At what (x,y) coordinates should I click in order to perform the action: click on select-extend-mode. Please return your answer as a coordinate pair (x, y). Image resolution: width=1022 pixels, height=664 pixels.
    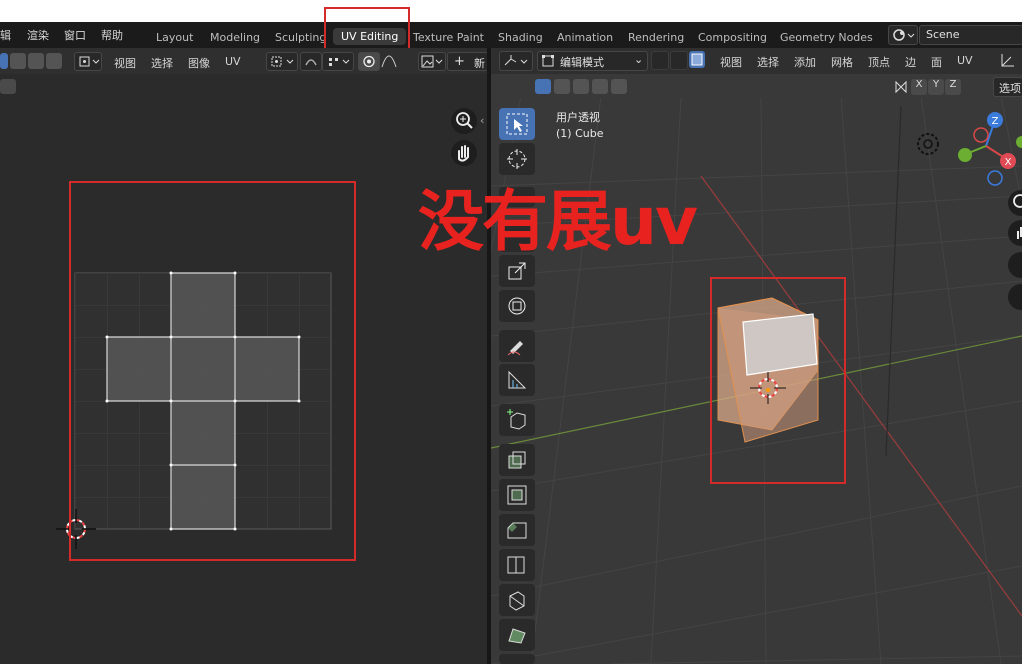
    Looking at the image, I should click on (562, 86).